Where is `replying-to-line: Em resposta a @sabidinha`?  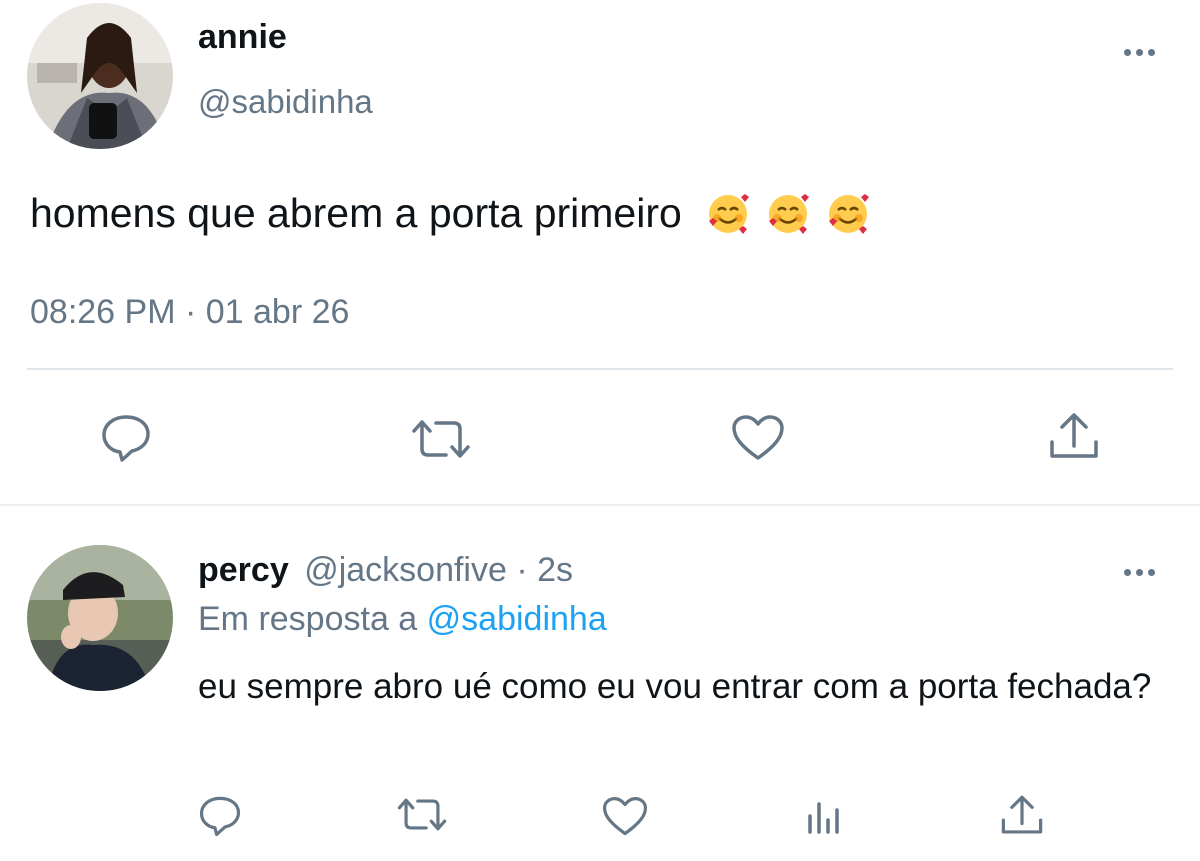
replying-to-line: Em resposta a @sabidinha is located at coordinates (402, 619).